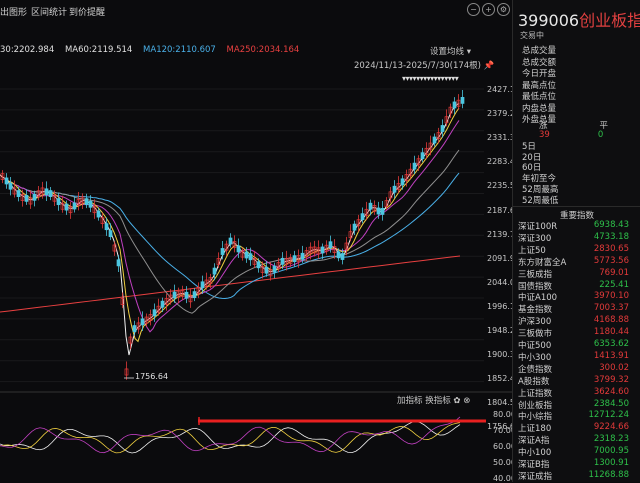  What do you see at coordinates (466, 401) in the screenshot?
I see `close-icon: ⊗` at bounding box center [466, 401].